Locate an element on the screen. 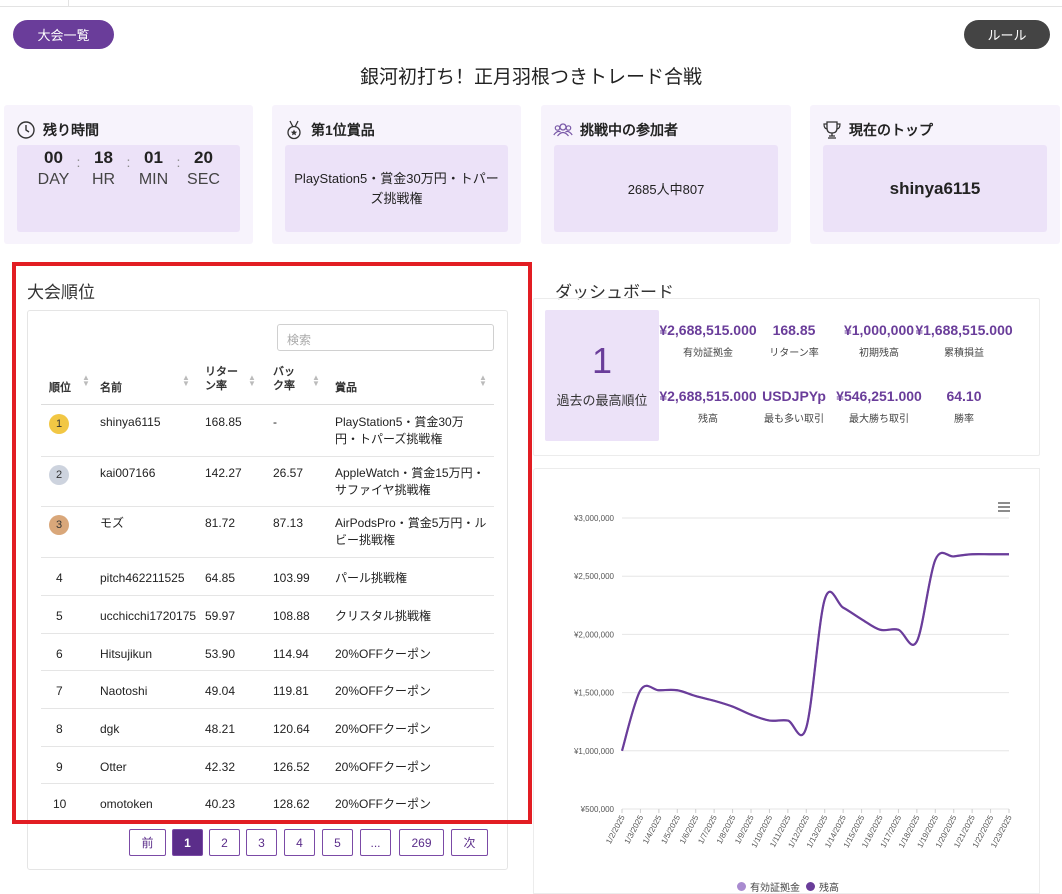 This screenshot has height=894, width=1062. current-top-value: shinya6115 is located at coordinates (935, 188).